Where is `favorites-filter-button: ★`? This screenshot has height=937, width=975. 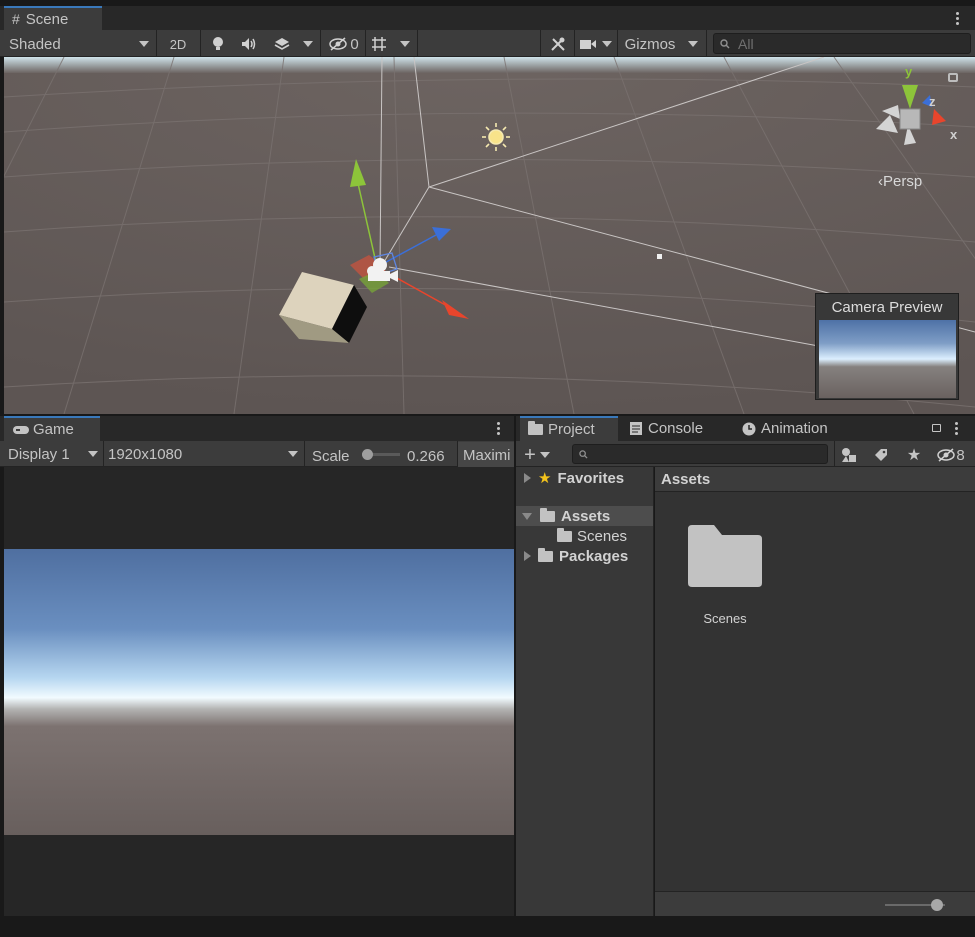 favorites-filter-button: ★ is located at coordinates (914, 455).